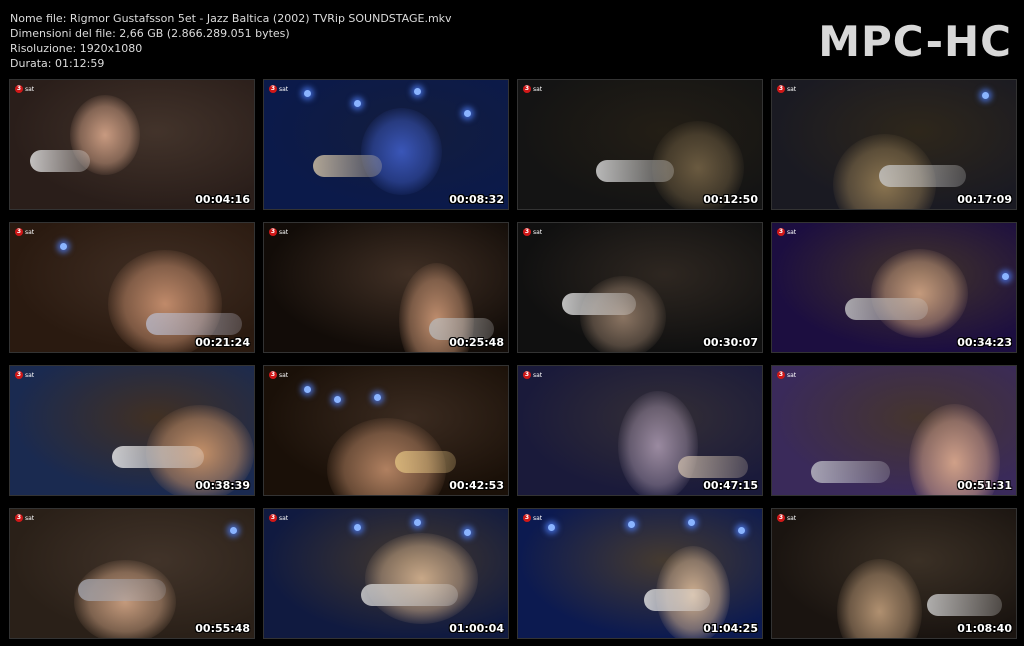  Describe the element at coordinates (730, 628) in the screenshot. I see `timestamp-label: 01:04:25` at that location.